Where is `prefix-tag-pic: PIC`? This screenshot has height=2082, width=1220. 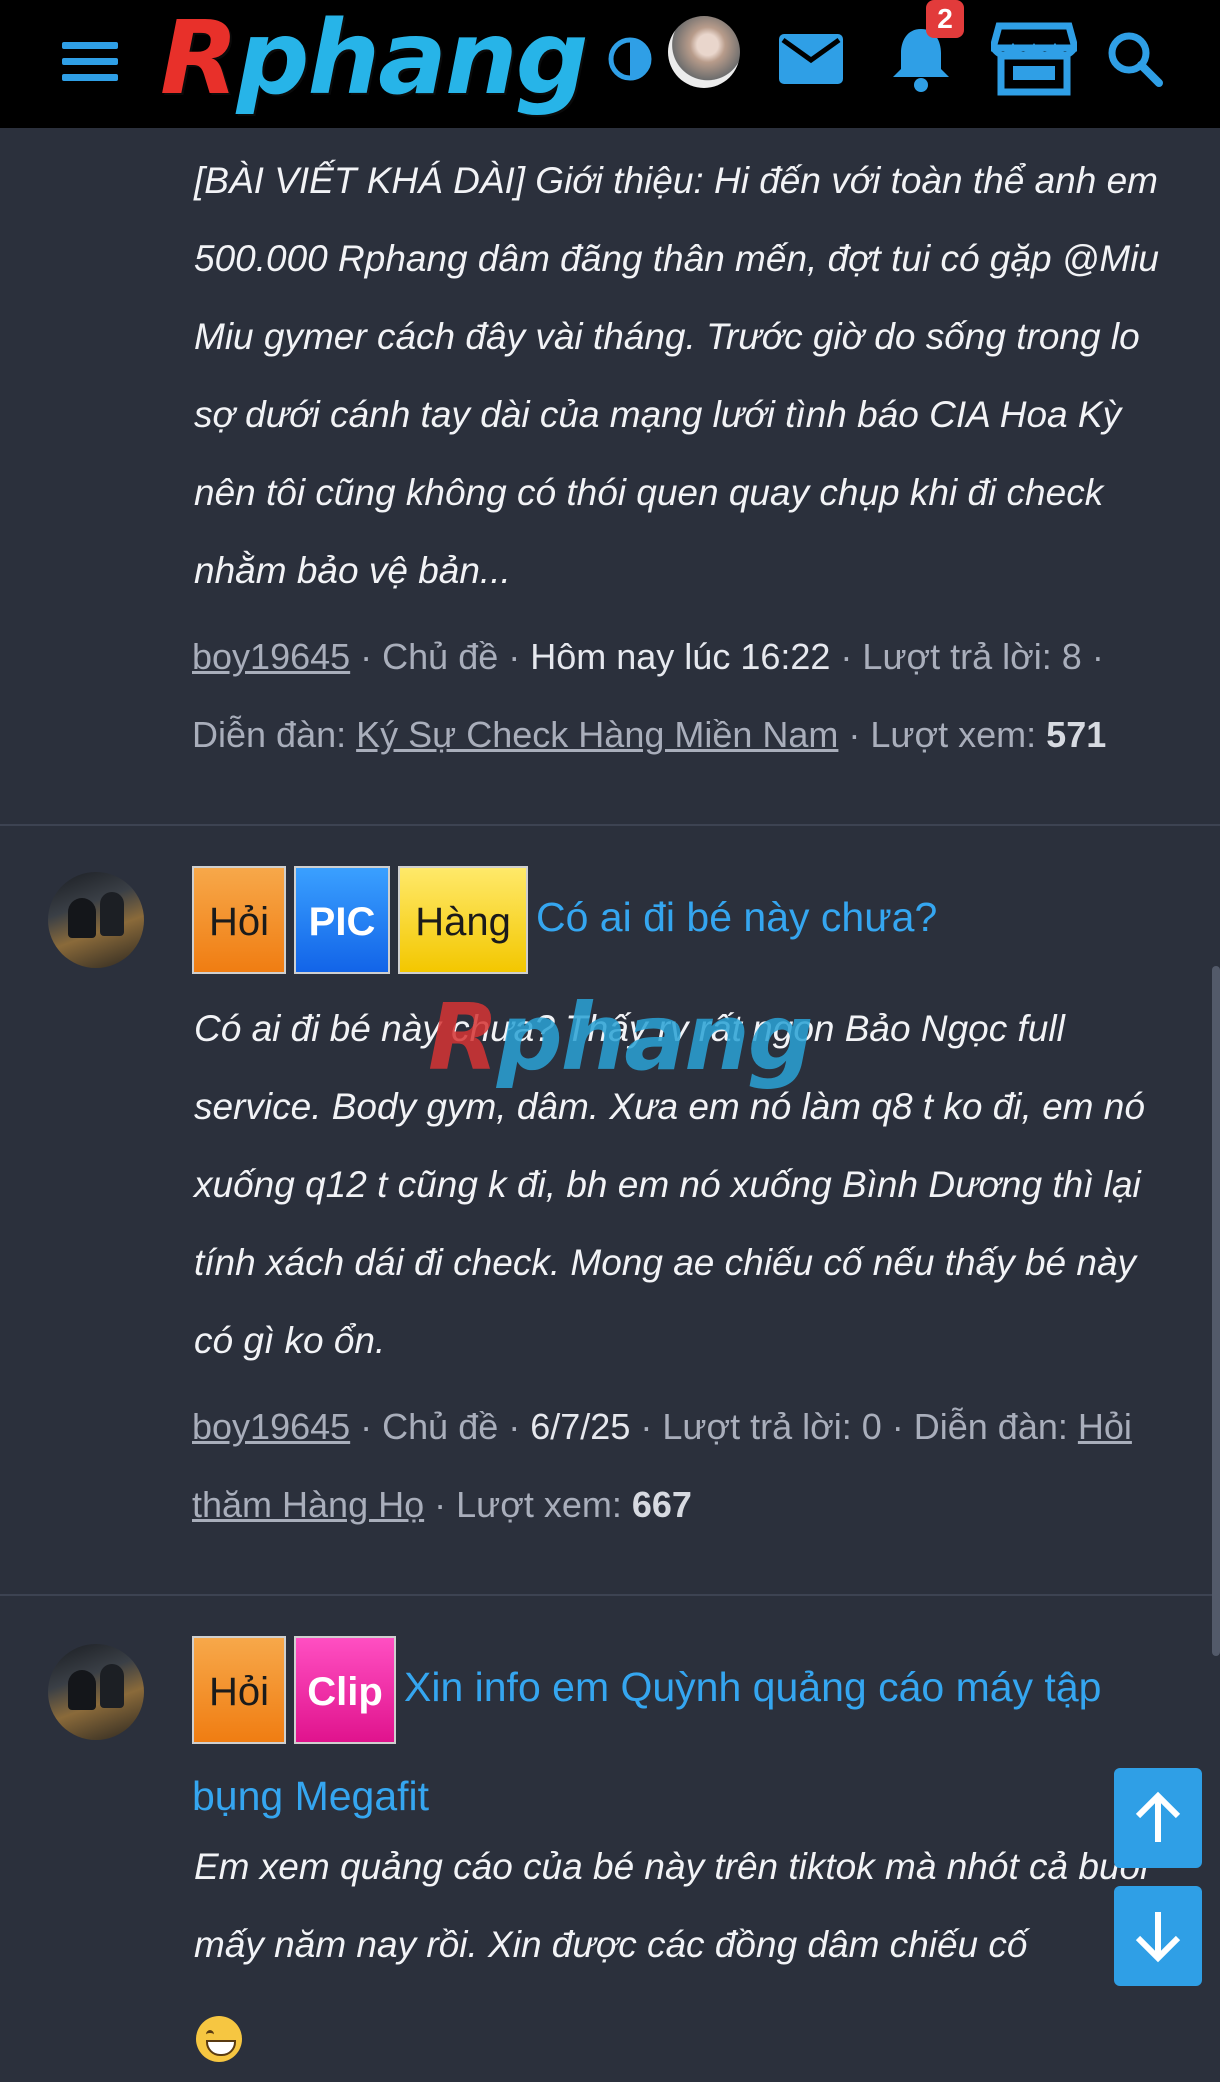 prefix-tag-pic: PIC is located at coordinates (342, 920).